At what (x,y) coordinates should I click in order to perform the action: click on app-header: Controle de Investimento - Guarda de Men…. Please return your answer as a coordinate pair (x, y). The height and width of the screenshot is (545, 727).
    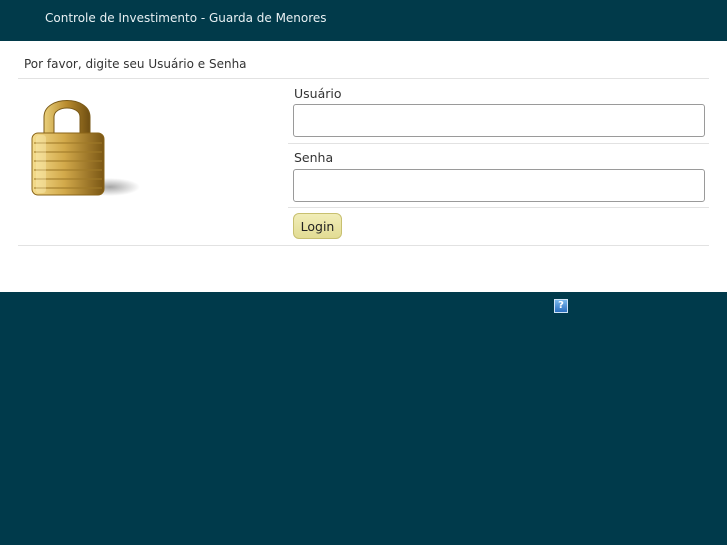
    Looking at the image, I should click on (363, 20).